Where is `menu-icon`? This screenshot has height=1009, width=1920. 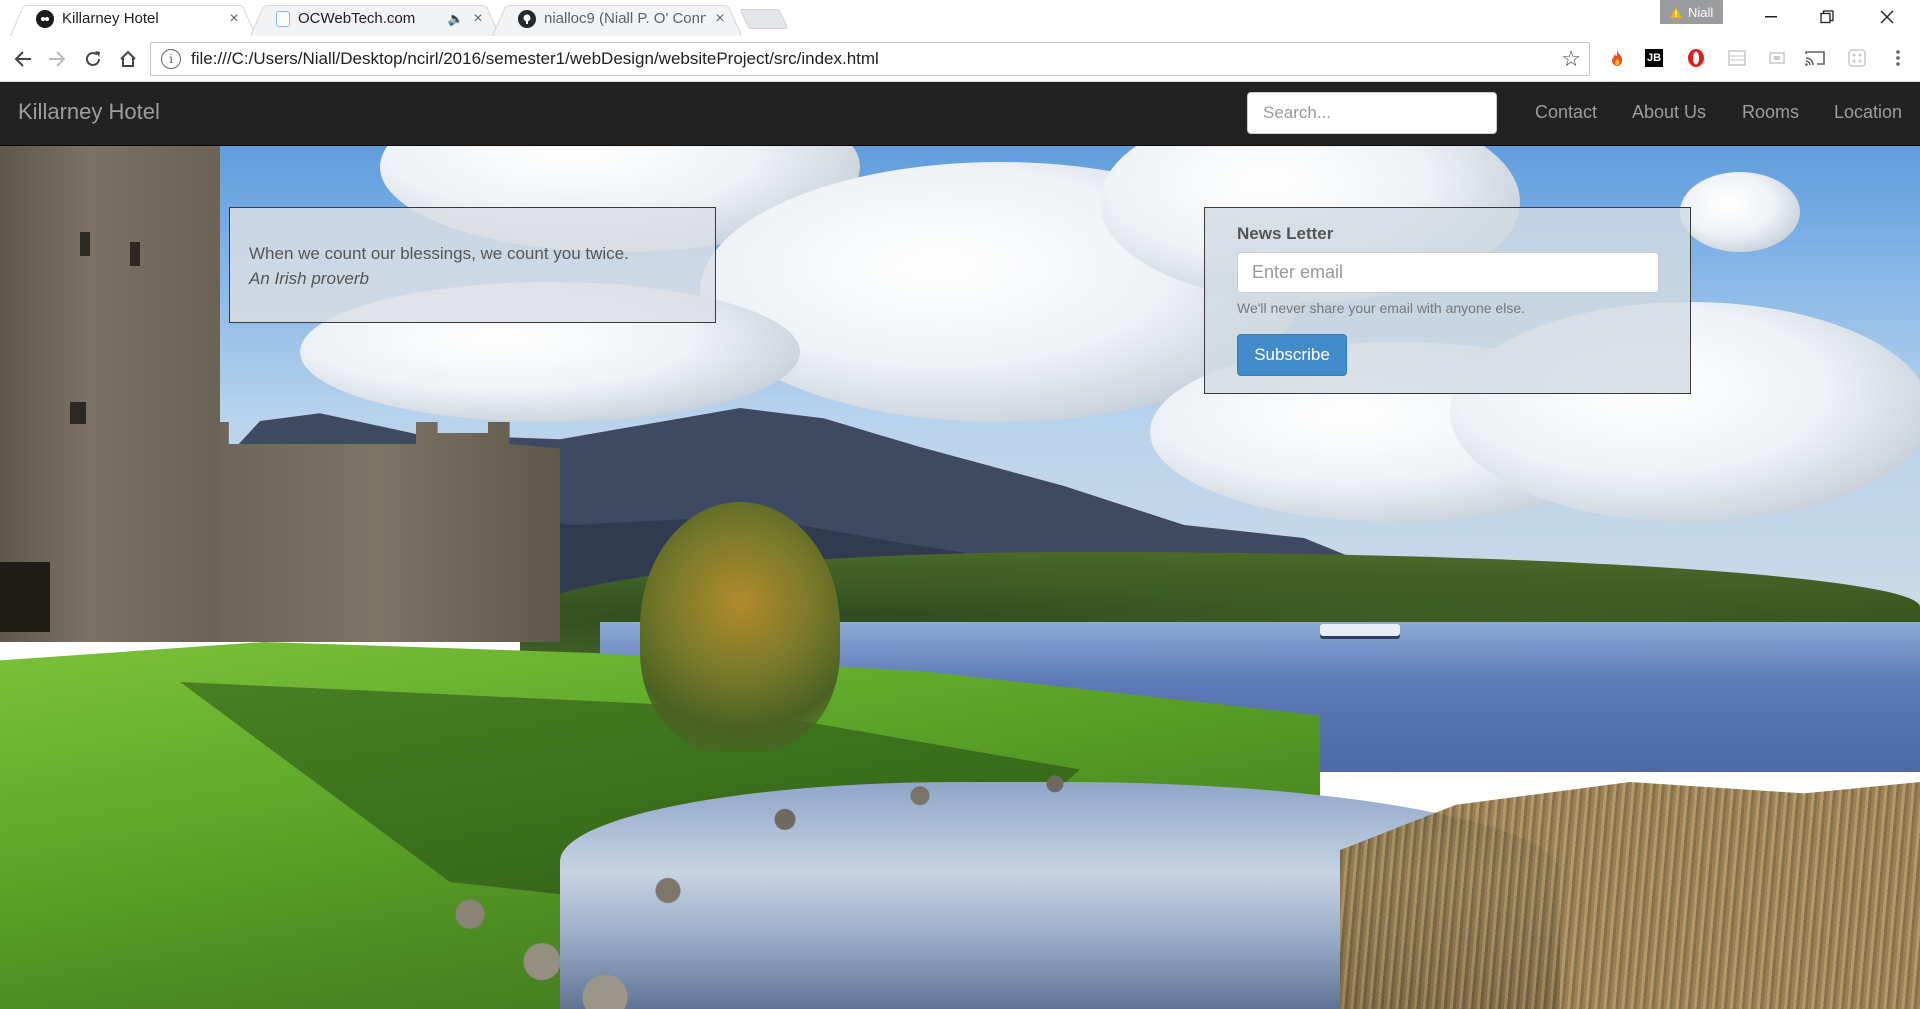
menu-icon is located at coordinates (1898, 58).